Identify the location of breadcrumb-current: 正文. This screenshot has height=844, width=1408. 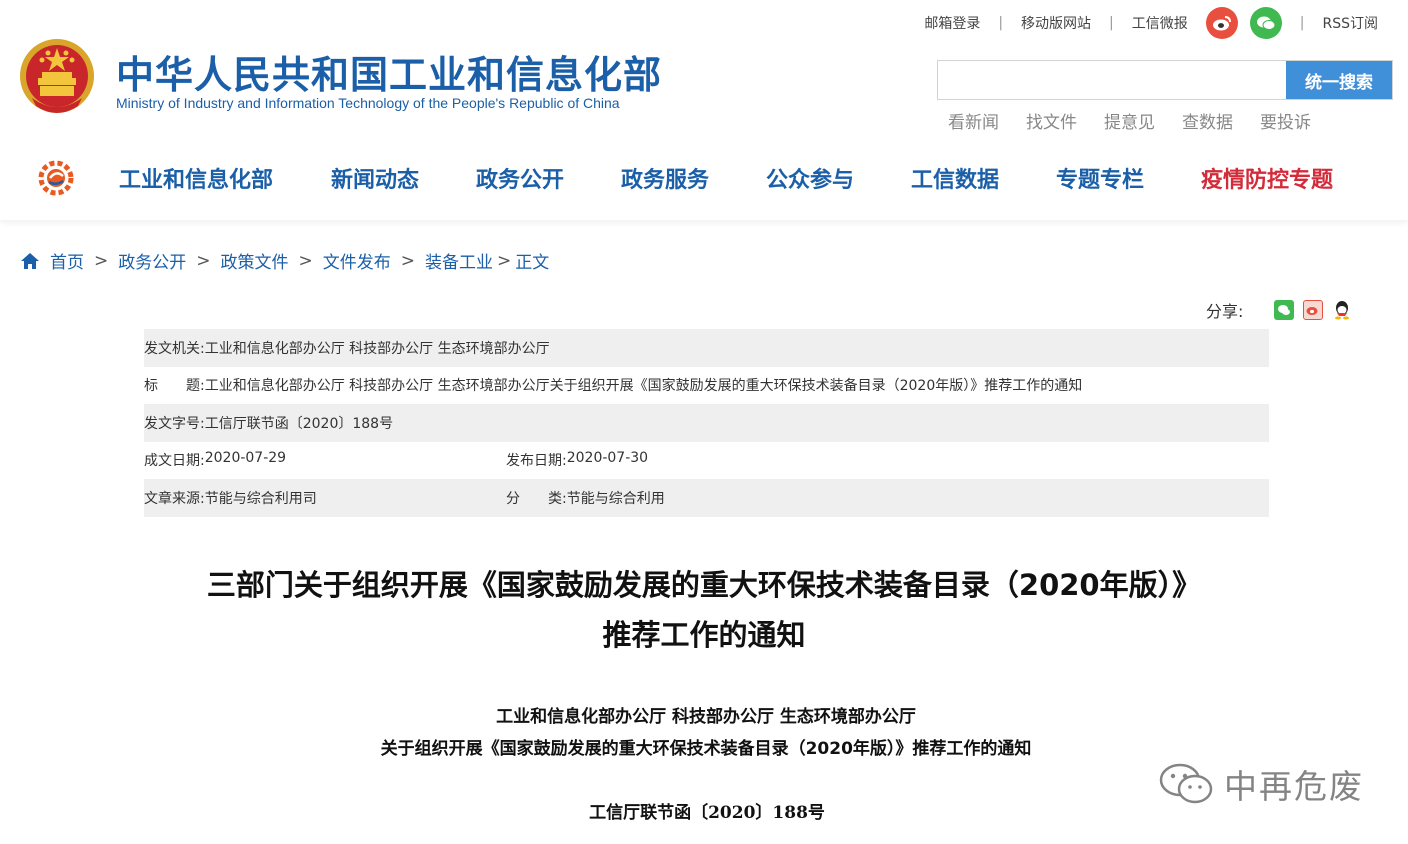
(532, 263).